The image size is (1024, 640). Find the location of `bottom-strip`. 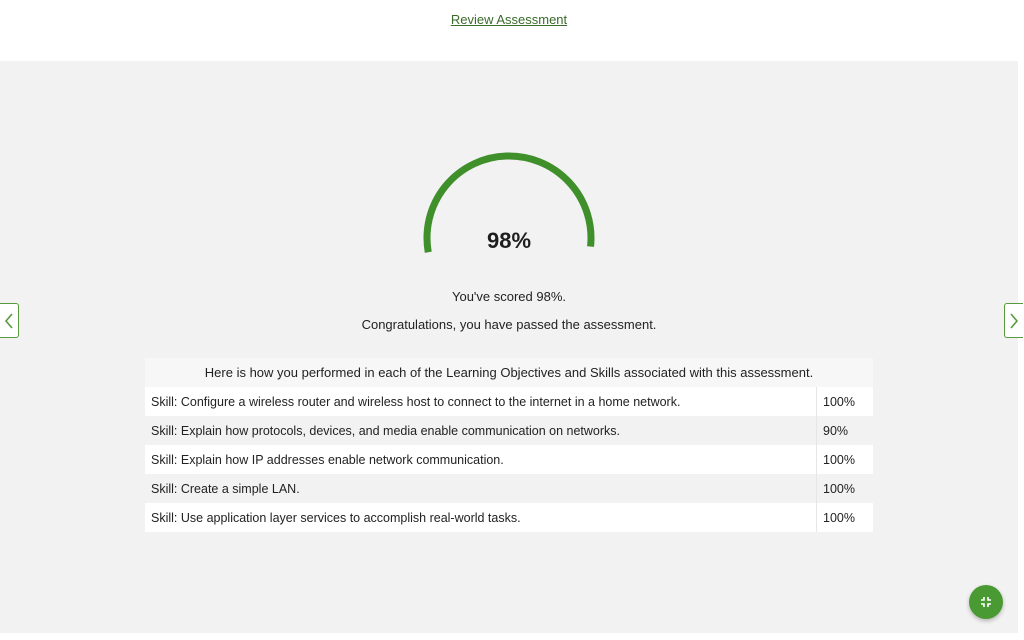

bottom-strip is located at coordinates (509, 636).